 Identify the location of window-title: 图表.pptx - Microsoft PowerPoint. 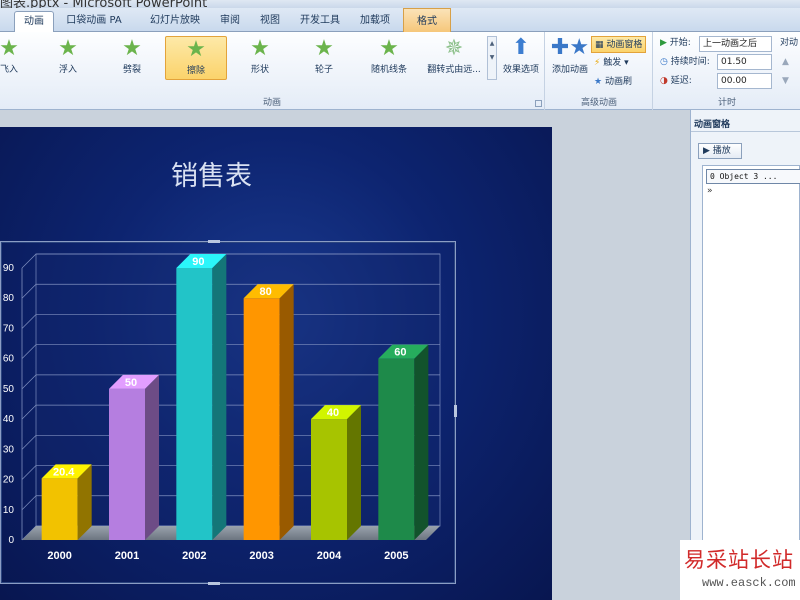
(104, 4).